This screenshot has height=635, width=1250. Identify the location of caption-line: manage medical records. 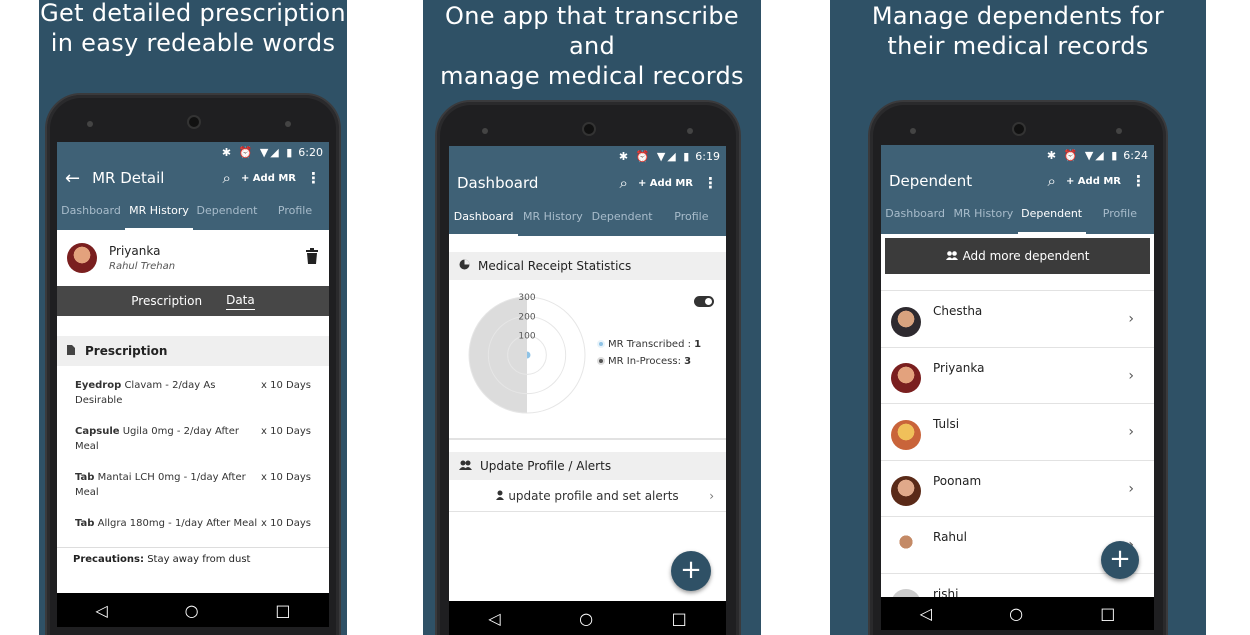
(592, 76).